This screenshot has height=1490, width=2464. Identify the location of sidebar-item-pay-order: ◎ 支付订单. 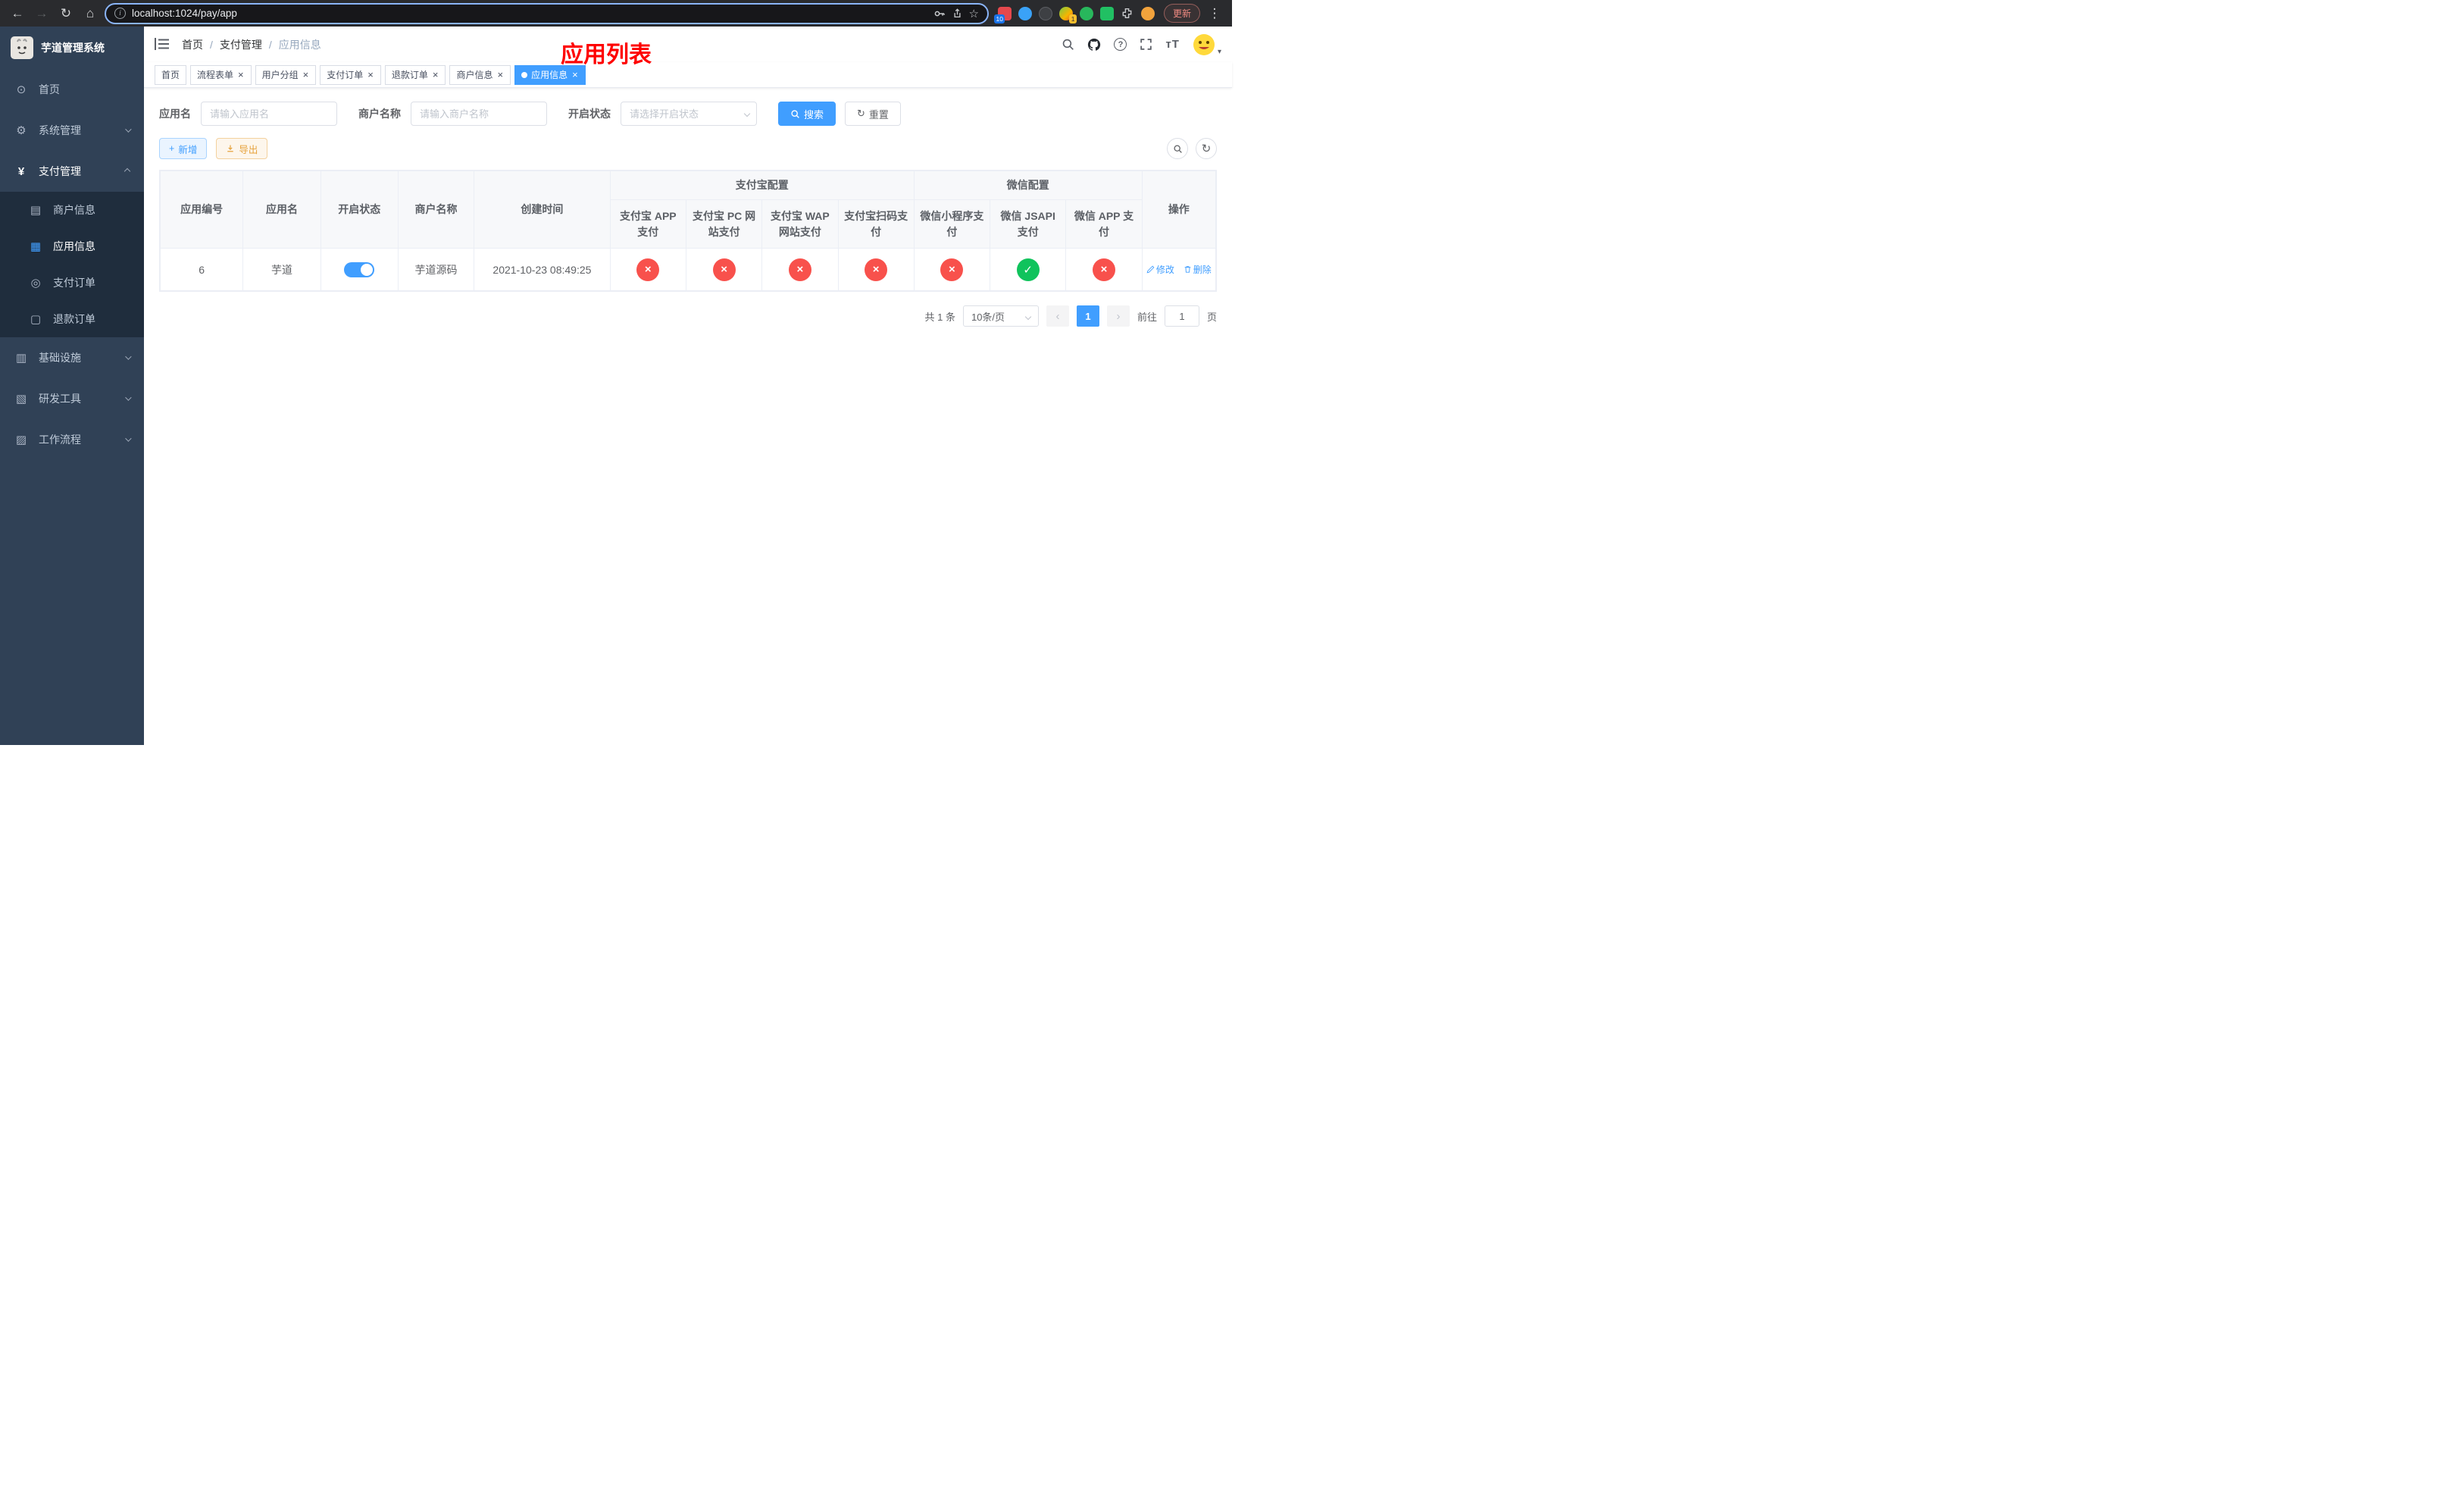
(72, 283).